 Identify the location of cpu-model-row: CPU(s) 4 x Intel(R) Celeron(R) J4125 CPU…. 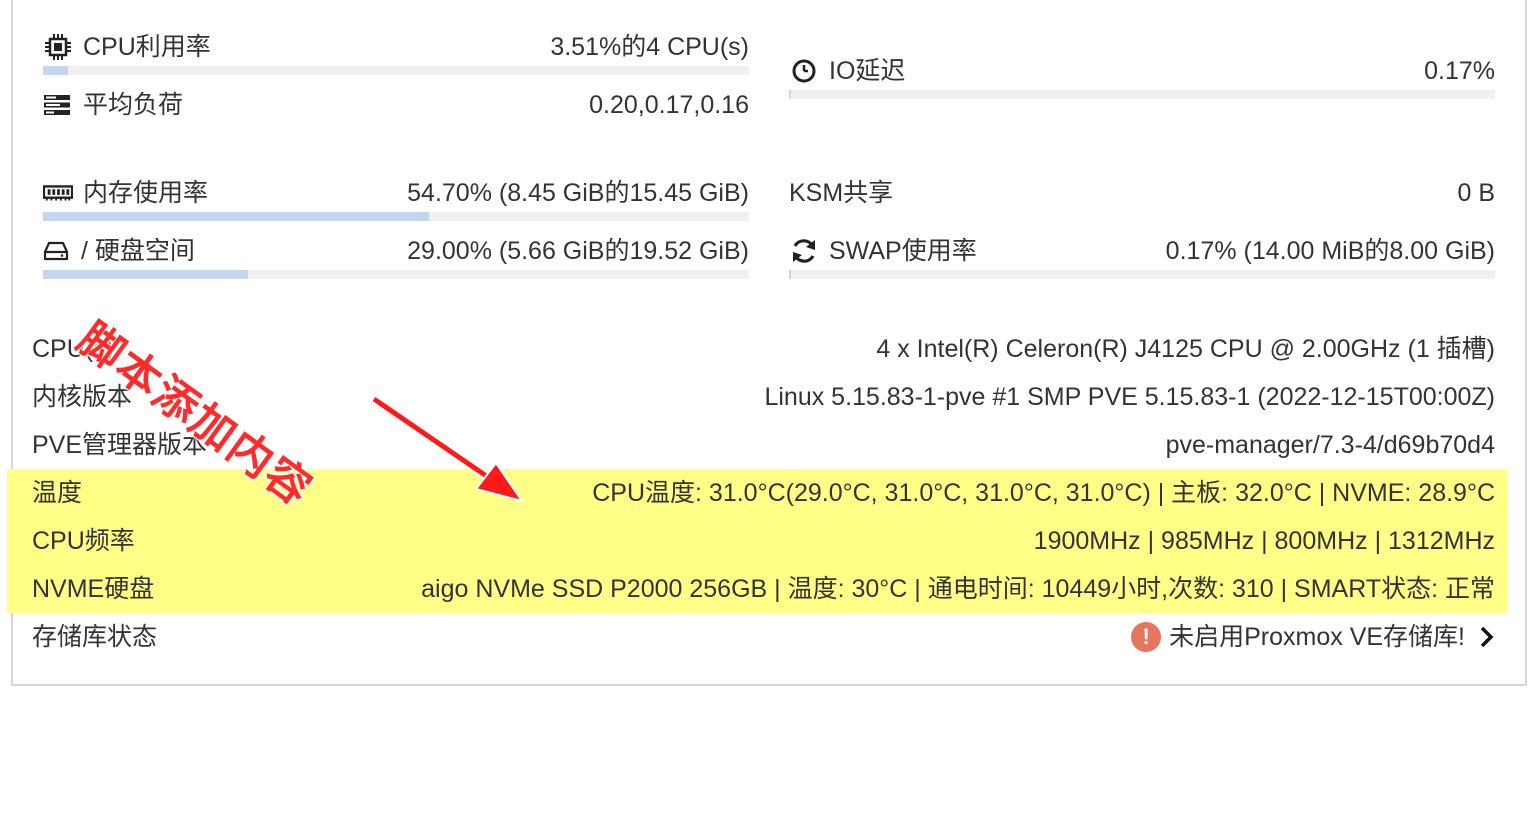
(757, 349).